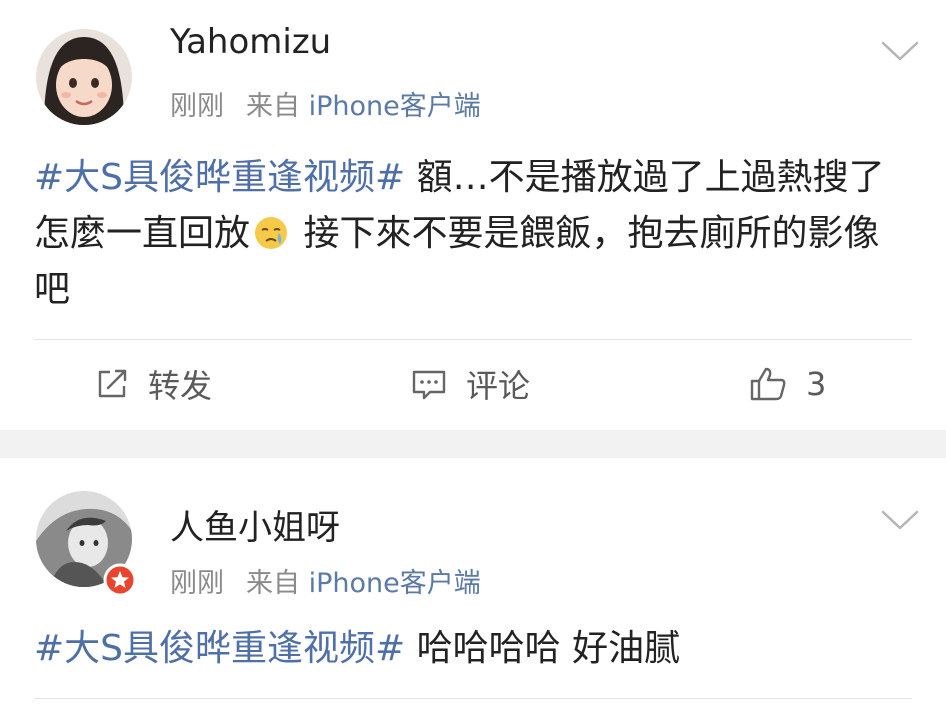  I want to click on verified-badge-icon, so click(120, 580).